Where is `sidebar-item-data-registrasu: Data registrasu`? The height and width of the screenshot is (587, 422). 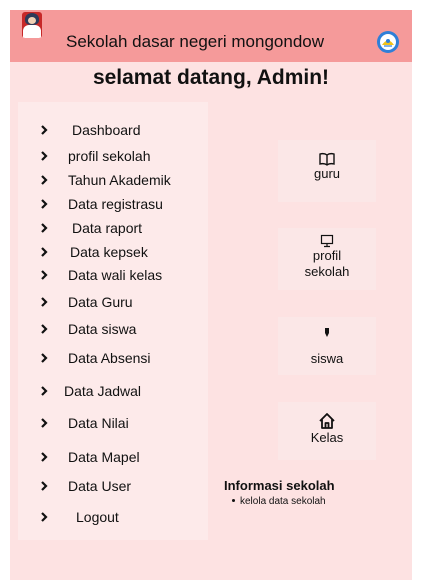 sidebar-item-data-registrasu: Data registrasu is located at coordinates (113, 204).